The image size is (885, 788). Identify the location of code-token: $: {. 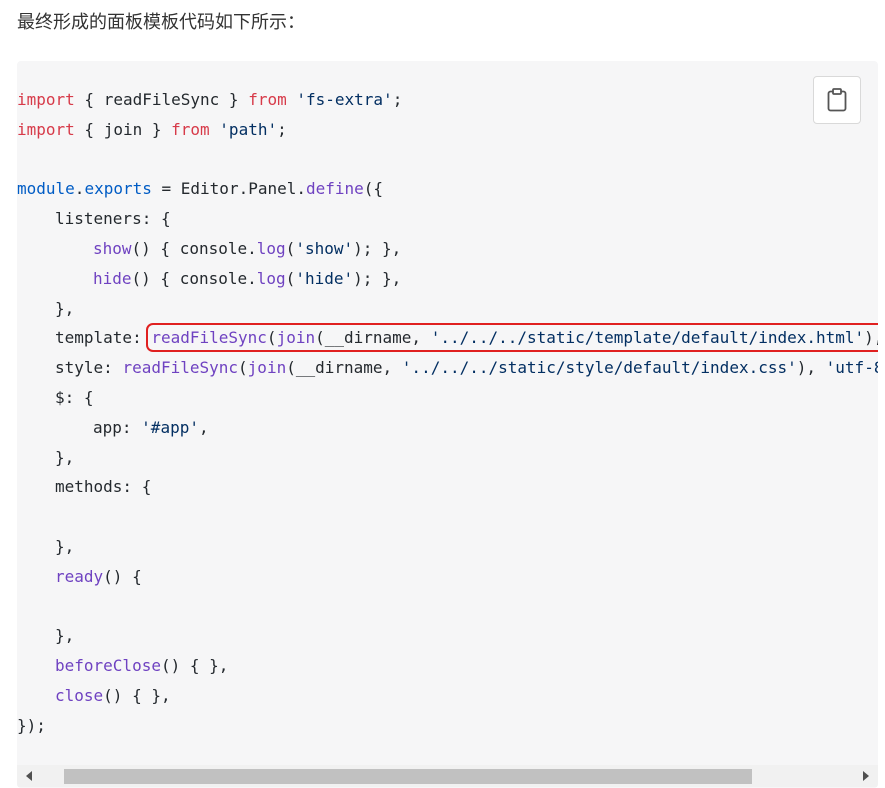
(74, 397).